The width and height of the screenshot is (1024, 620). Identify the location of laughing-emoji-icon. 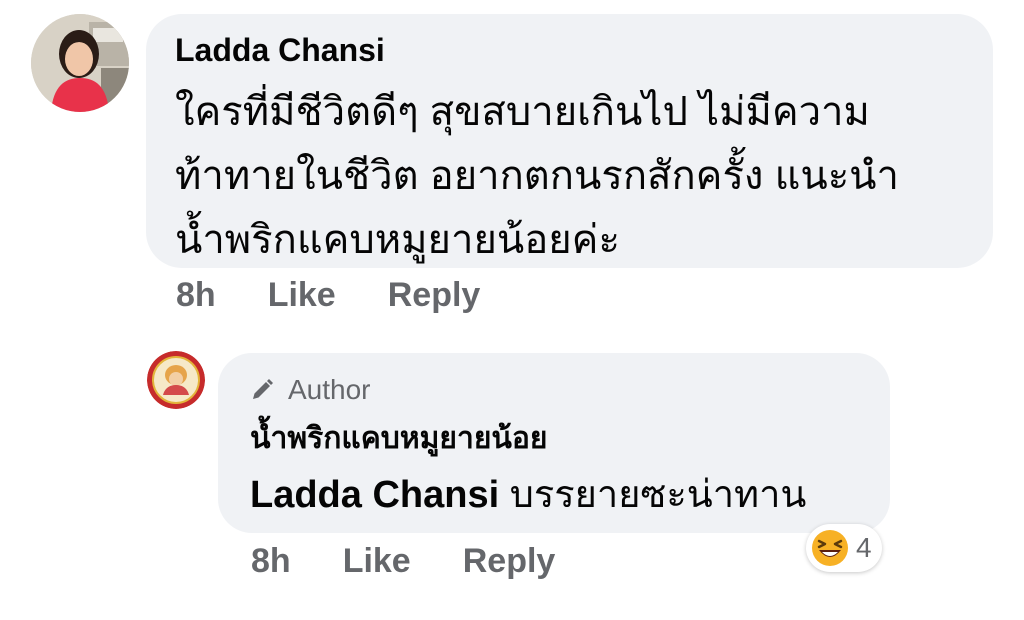
(830, 548).